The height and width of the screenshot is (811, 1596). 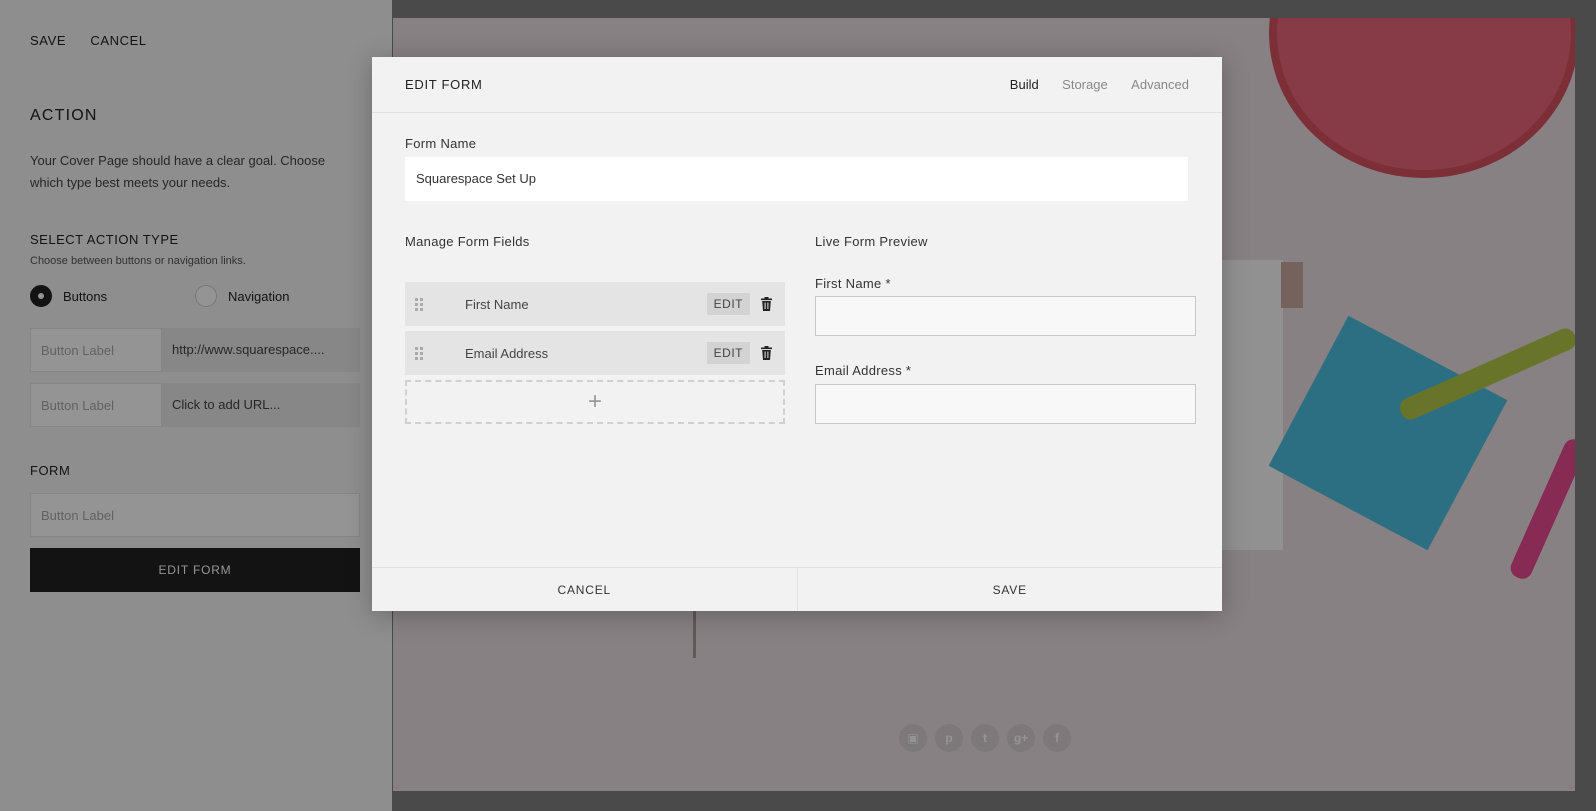 I want to click on preview-first-name-input, so click(x=1005, y=316).